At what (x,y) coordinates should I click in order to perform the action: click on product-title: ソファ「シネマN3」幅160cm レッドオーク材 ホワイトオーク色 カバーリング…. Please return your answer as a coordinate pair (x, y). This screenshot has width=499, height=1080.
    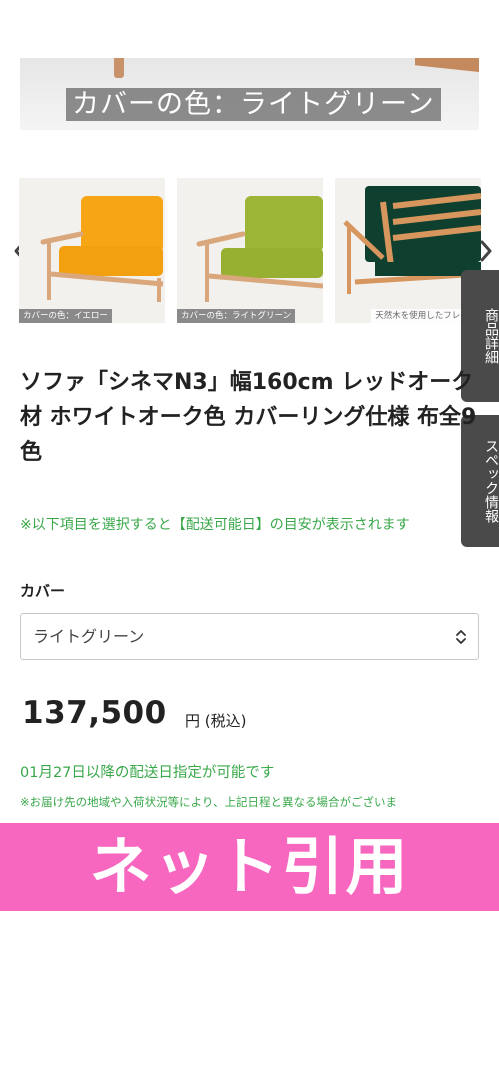
    Looking at the image, I should click on (248, 417).